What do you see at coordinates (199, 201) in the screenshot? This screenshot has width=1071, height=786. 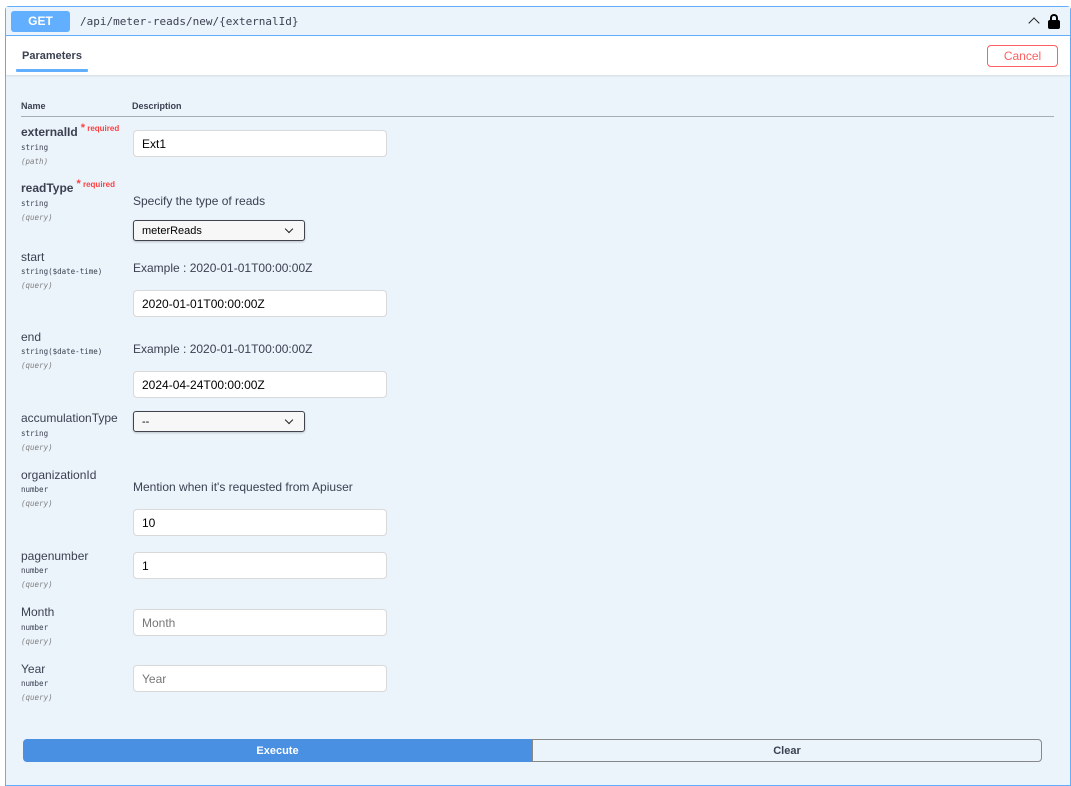 I see `param-description: Specify the type of reads` at bounding box center [199, 201].